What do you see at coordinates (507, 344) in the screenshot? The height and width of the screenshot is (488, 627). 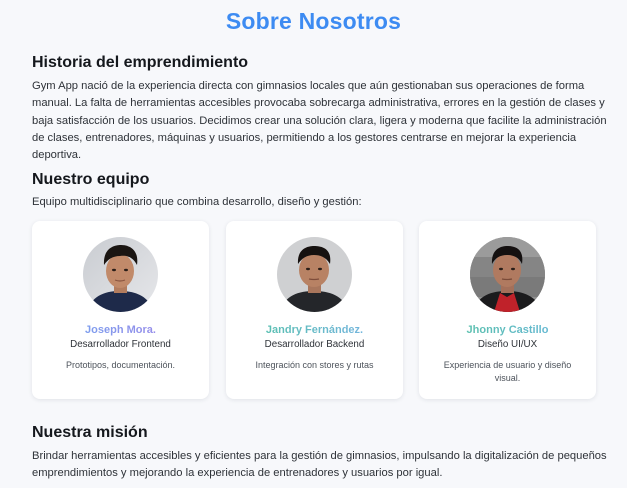 I see `member-role: Diseño UI/UX` at bounding box center [507, 344].